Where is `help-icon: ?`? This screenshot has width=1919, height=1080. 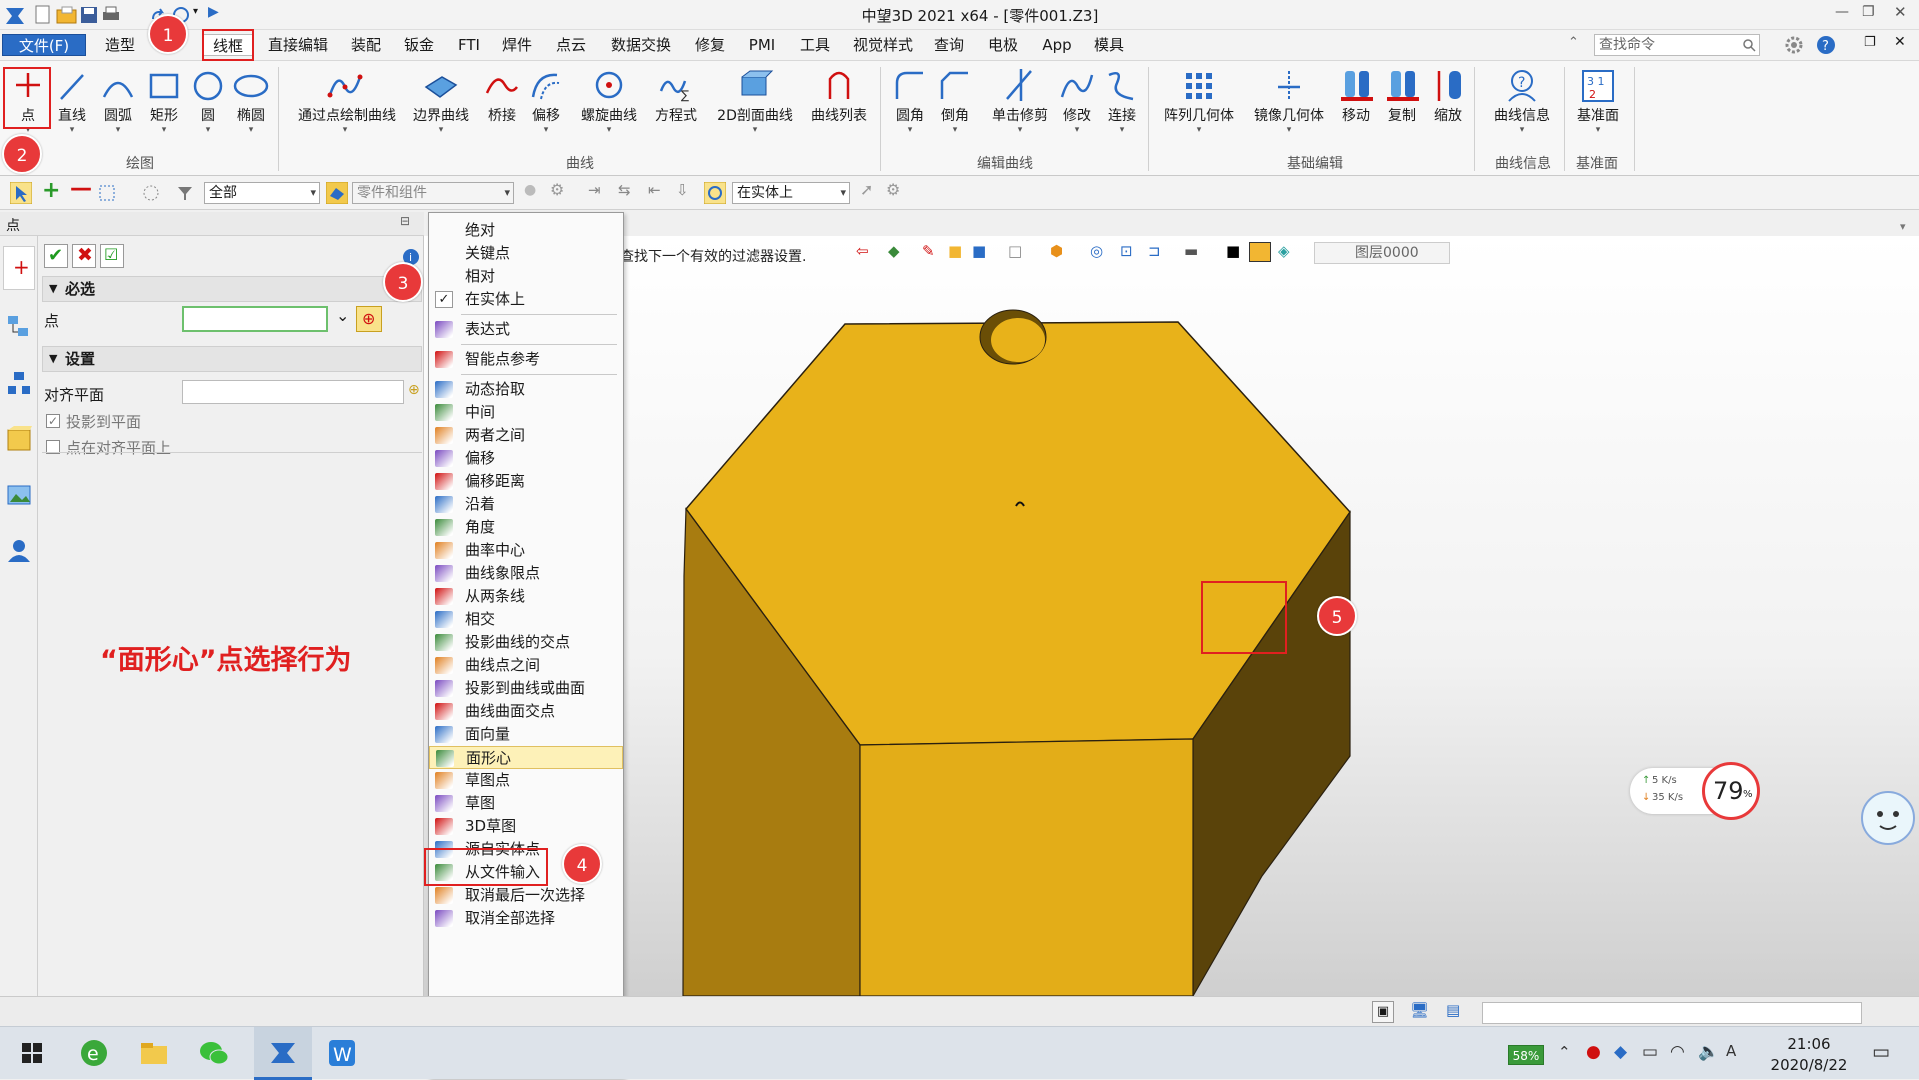
help-icon: ? is located at coordinates (1826, 45).